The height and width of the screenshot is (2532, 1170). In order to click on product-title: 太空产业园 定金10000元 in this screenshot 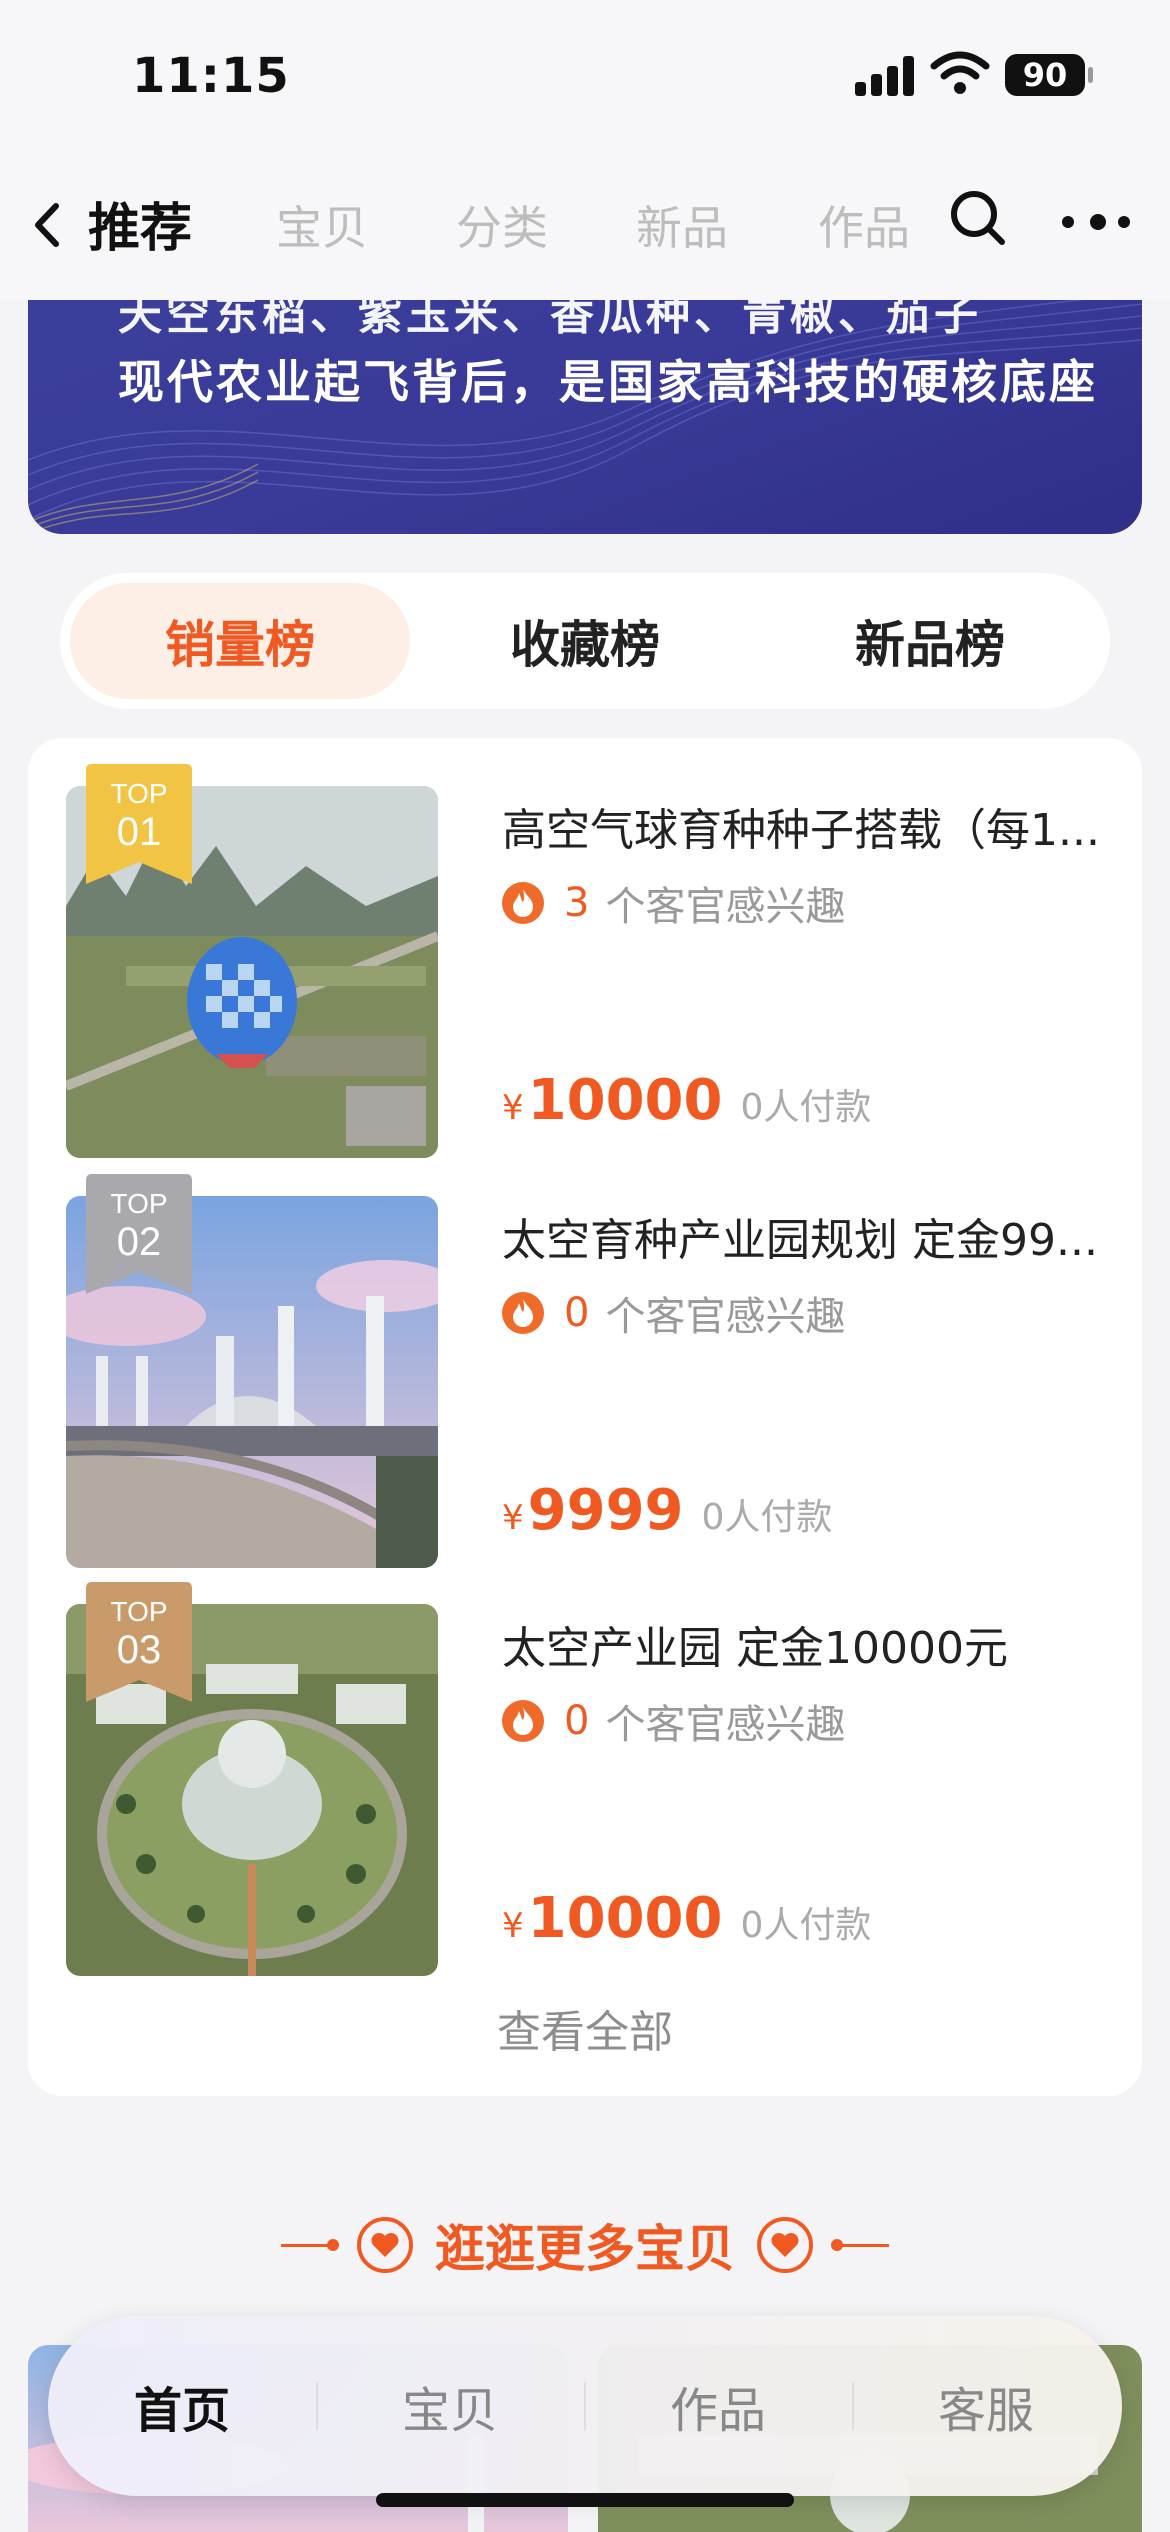, I will do `click(807, 1644)`.